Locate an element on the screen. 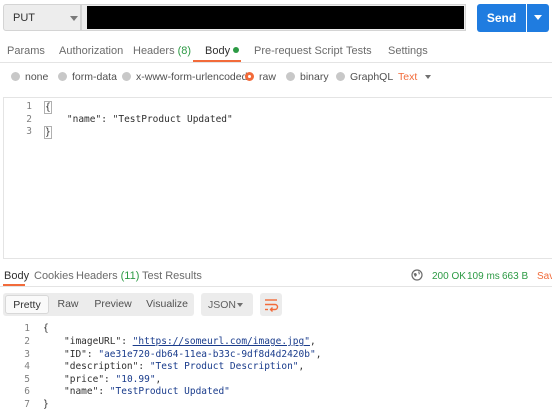 The image size is (552, 414). line-number: 7 is located at coordinates (27, 404).